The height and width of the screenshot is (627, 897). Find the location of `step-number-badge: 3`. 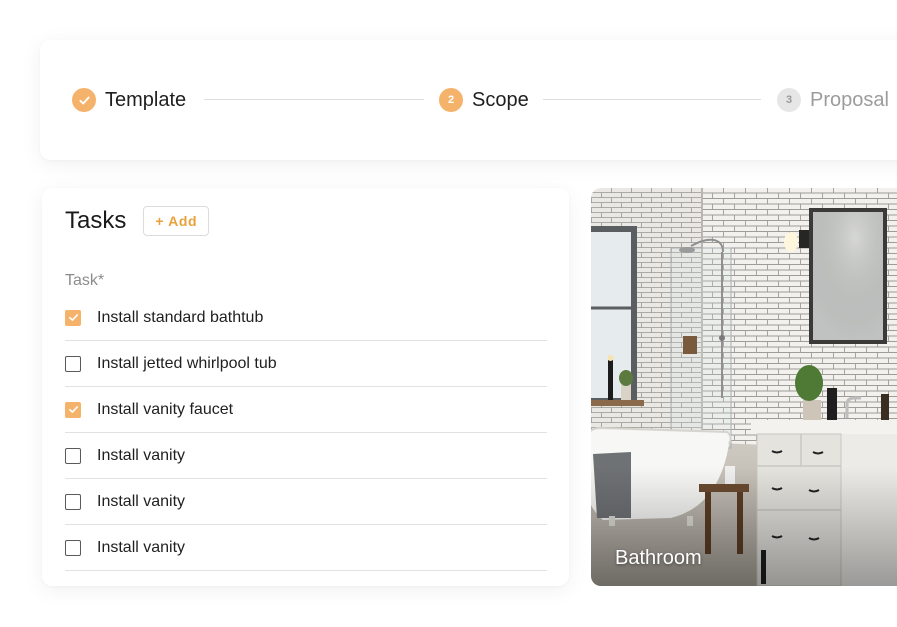

step-number-badge: 3 is located at coordinates (789, 100).